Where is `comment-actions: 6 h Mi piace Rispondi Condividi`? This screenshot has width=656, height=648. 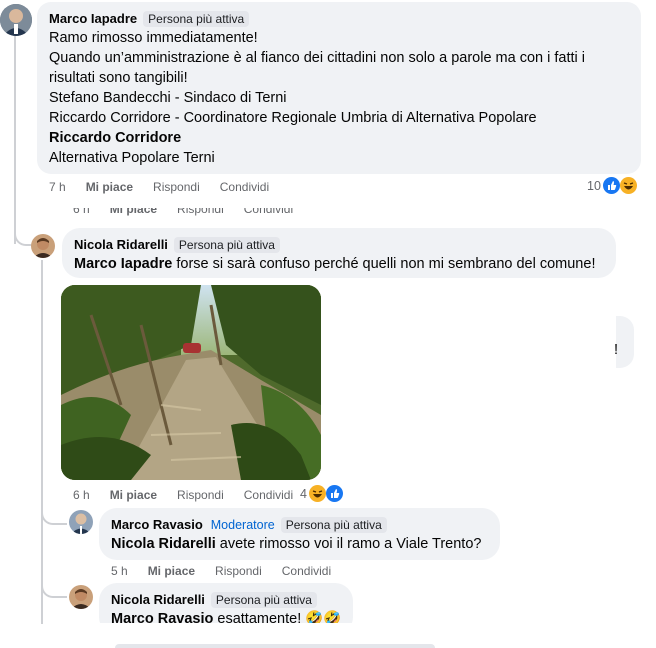 comment-actions: 6 h Mi piace Rispondi Condividi is located at coordinates (193, 495).